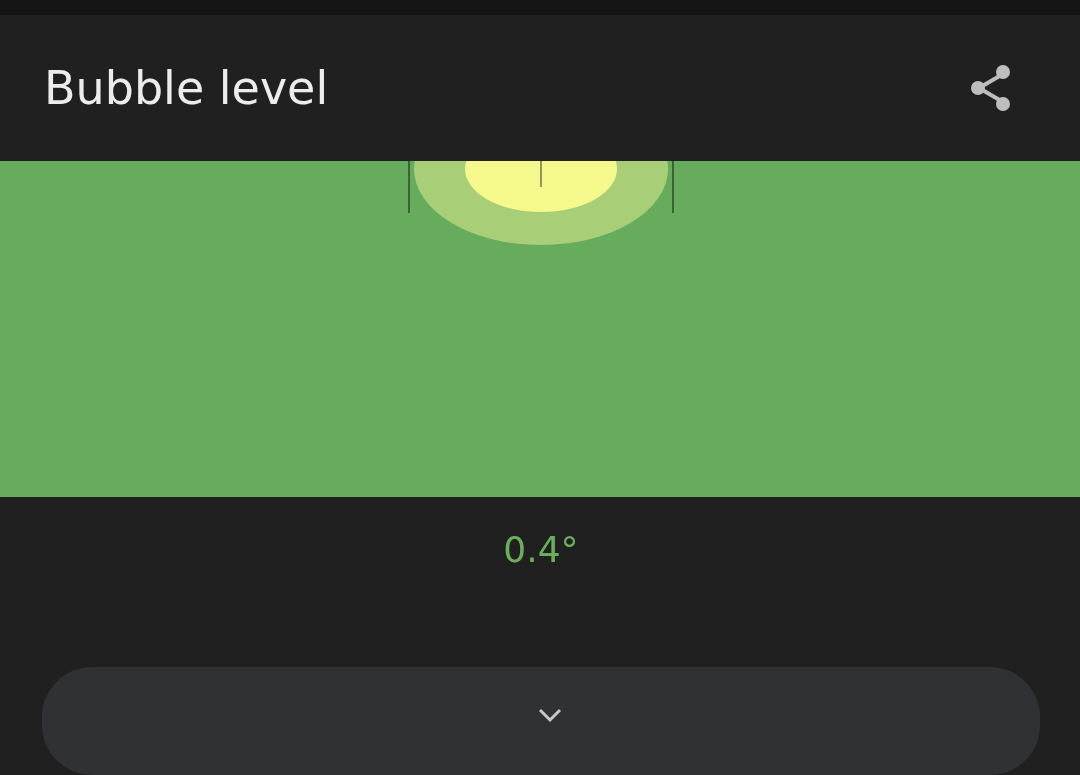 The width and height of the screenshot is (1080, 775). I want to click on angle-reading: 0.4°, so click(541, 550).